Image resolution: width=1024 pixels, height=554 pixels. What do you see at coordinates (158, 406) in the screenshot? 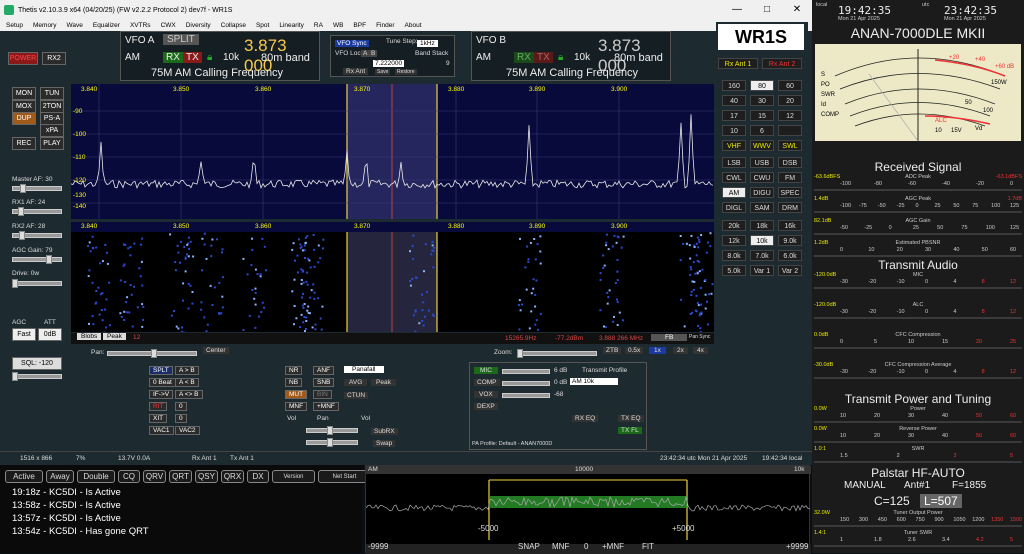
I see `rit-button: RIT` at bounding box center [158, 406].